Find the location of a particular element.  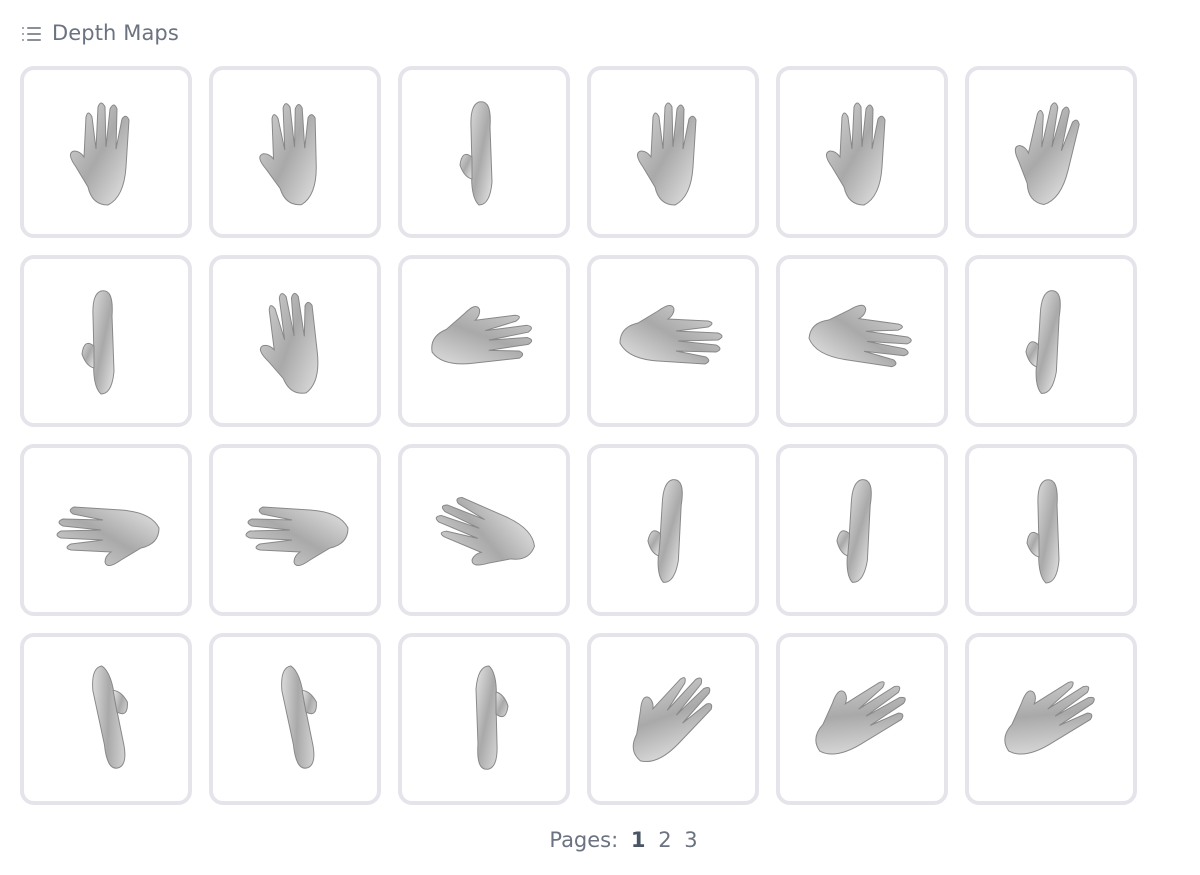

pagination-label: Pages: is located at coordinates (584, 840).